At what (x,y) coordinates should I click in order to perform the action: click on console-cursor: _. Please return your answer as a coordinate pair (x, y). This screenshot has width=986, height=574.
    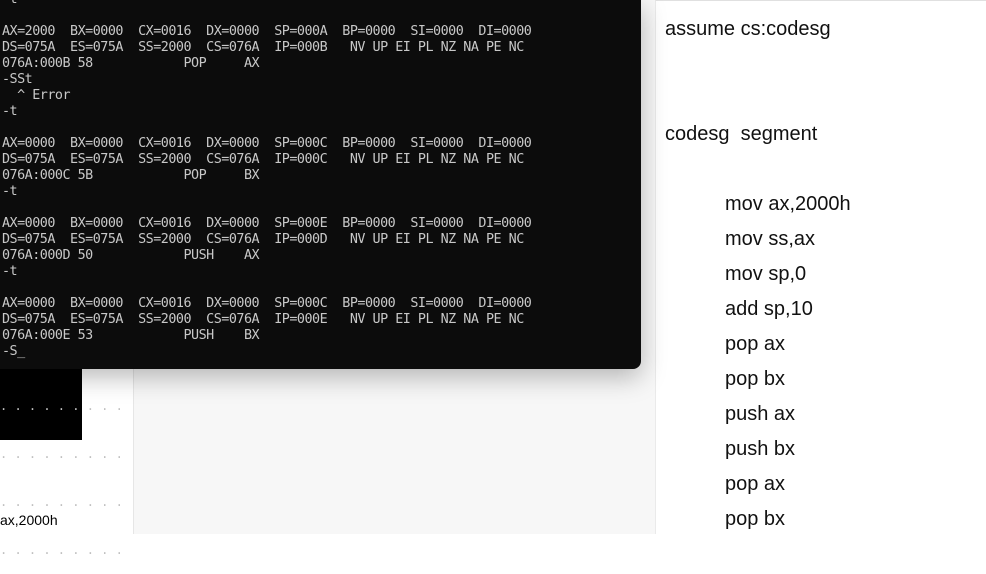
    Looking at the image, I should click on (21, 351).